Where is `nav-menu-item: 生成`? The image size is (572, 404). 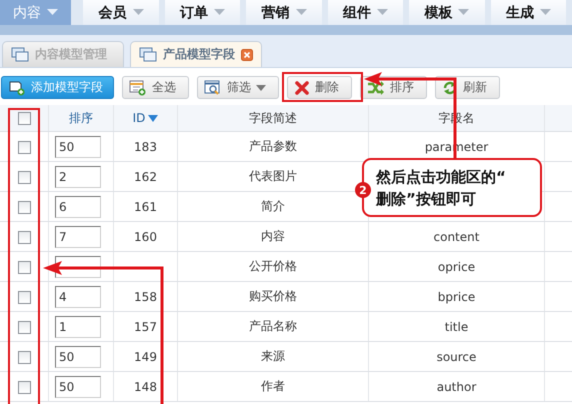
nav-menu-item: 生成 is located at coordinates (528, 12).